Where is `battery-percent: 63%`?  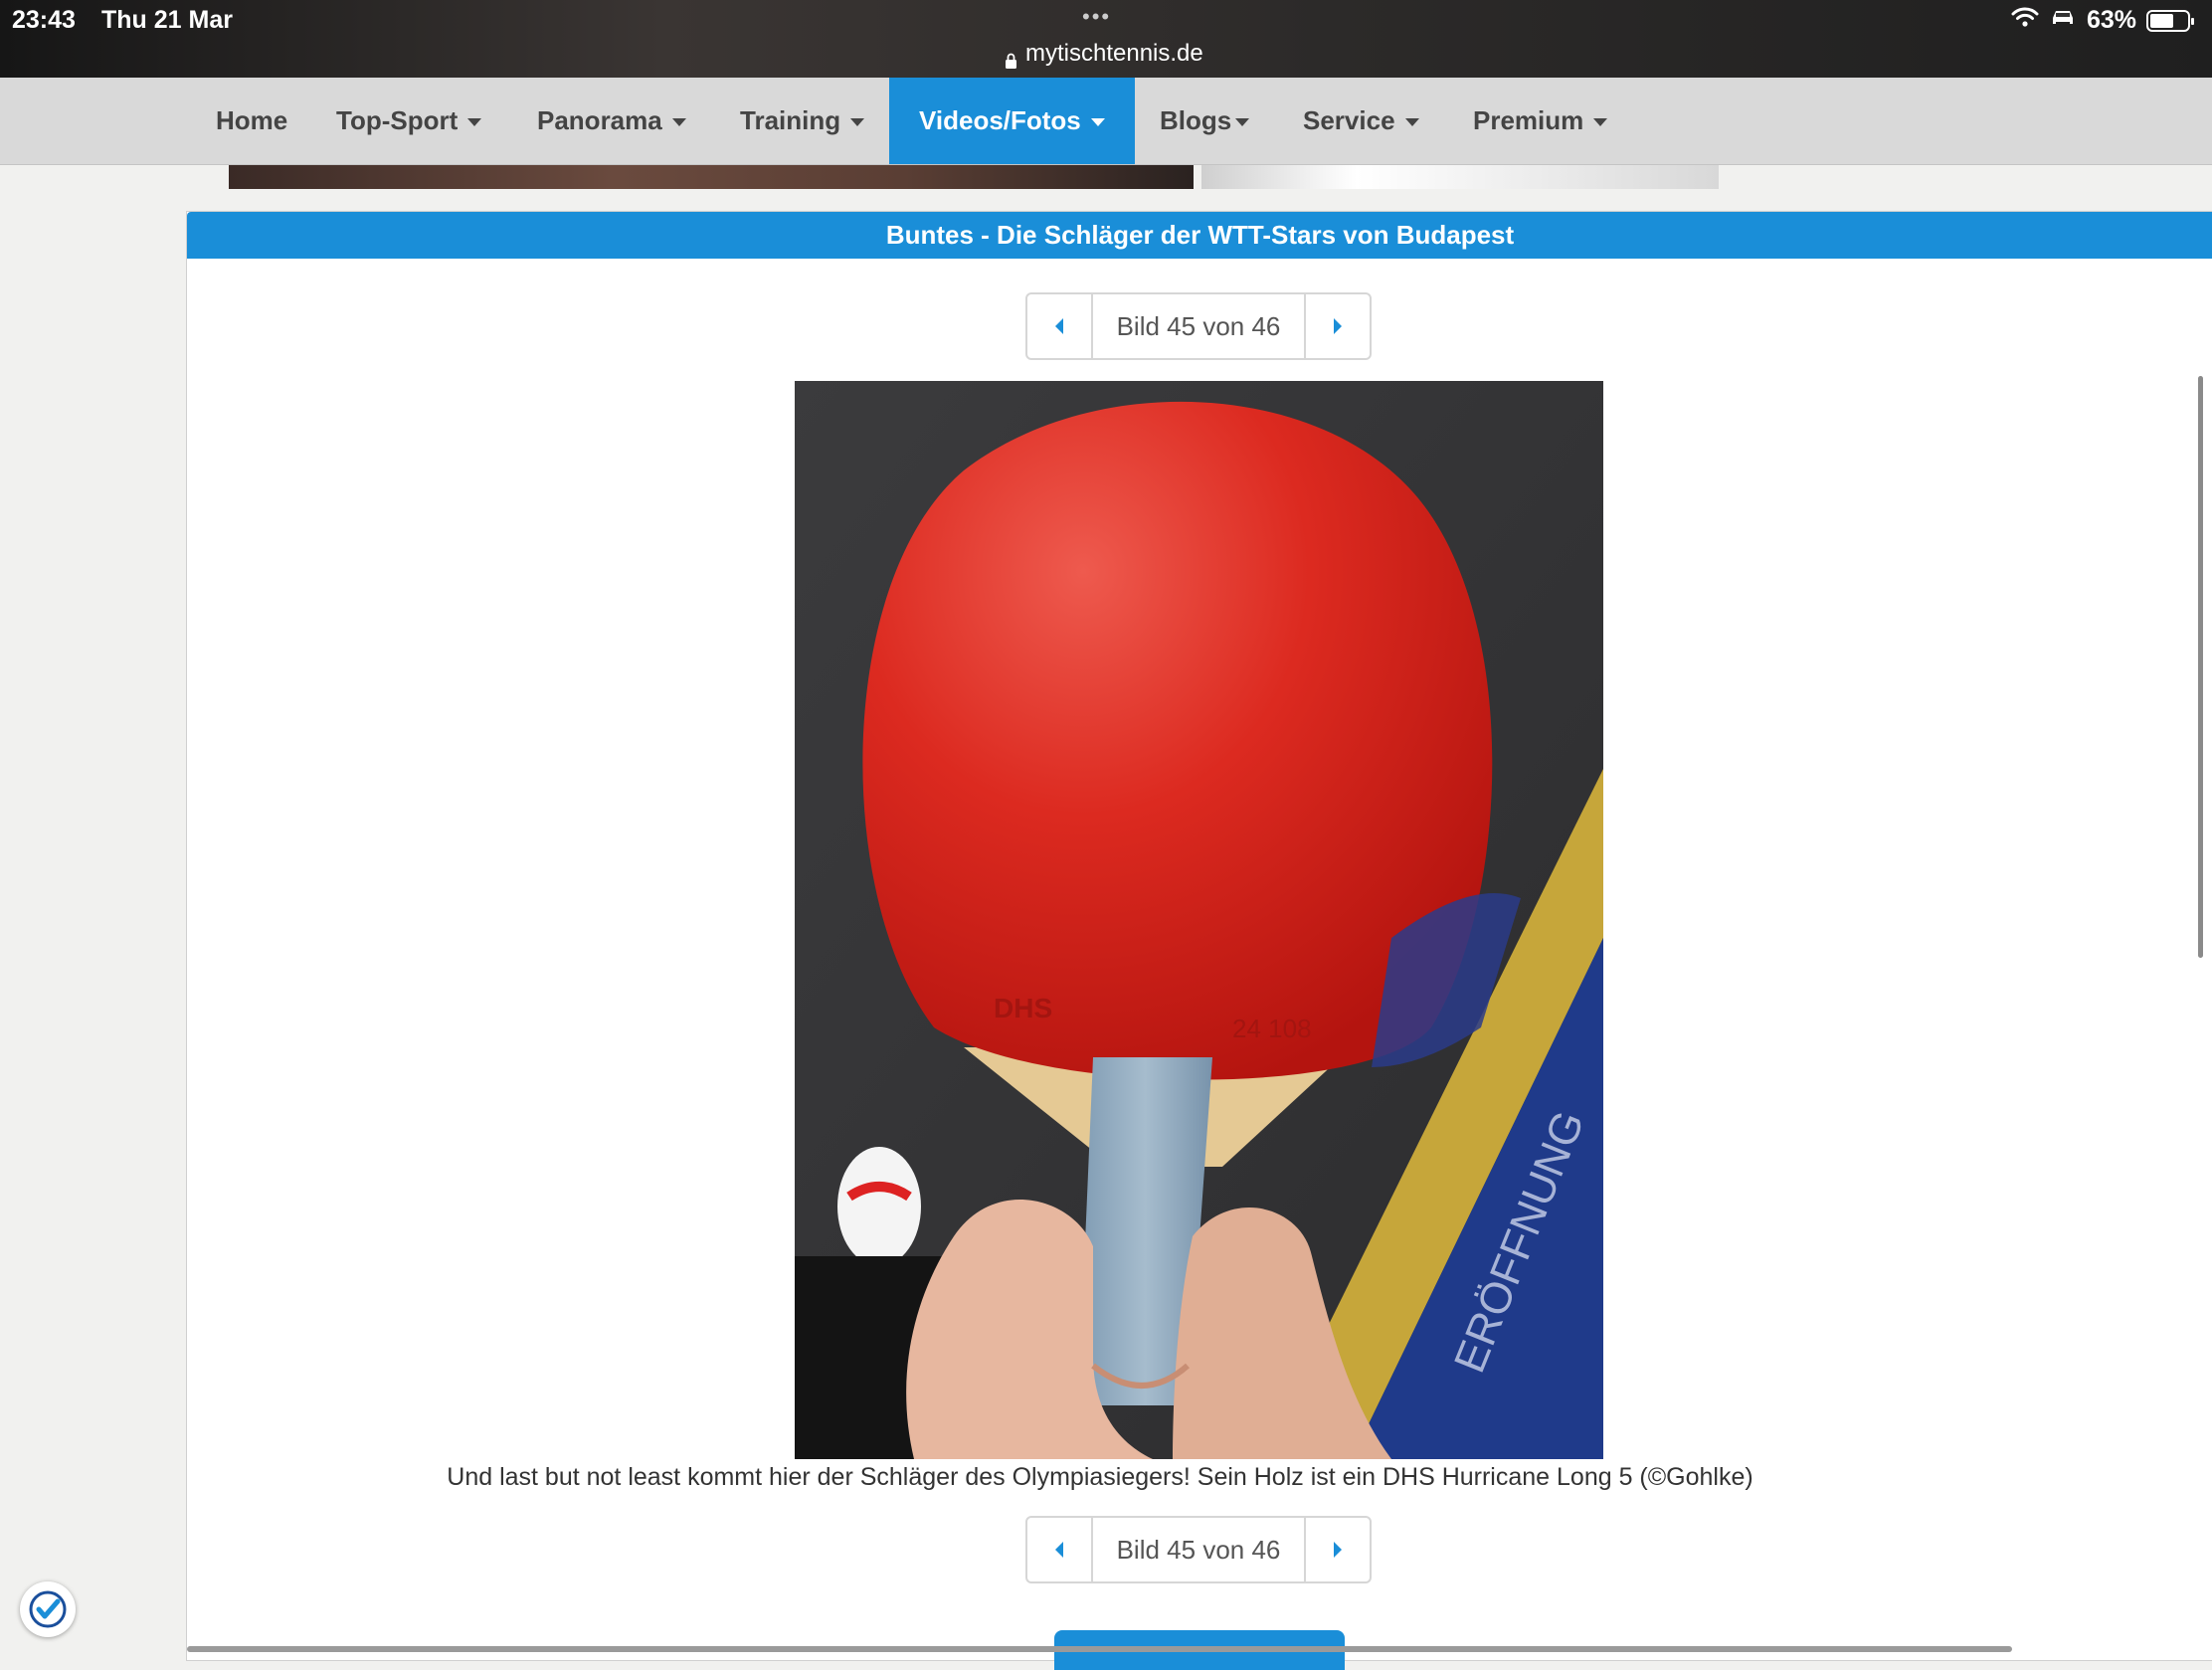
battery-percent: 63% is located at coordinates (2111, 20).